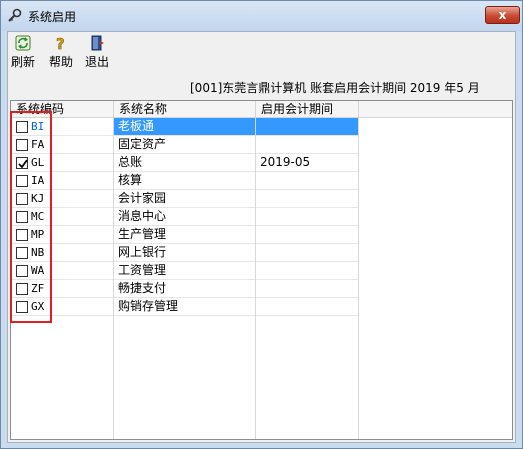  I want to click on system-name-cell: 畅捷支付, so click(184, 289).